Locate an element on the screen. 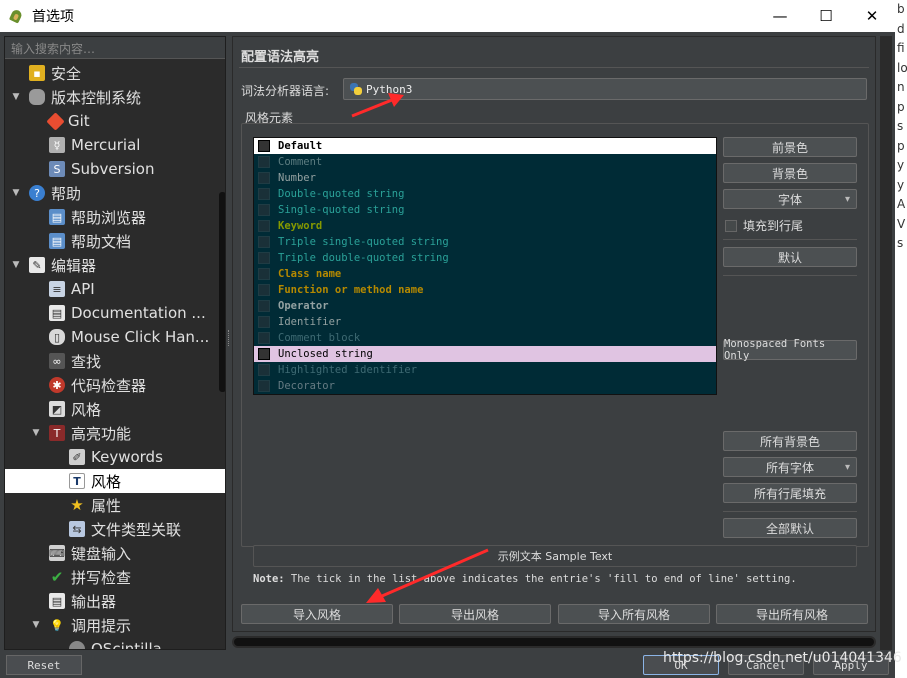 The width and height of the screenshot is (907, 678). import-style-button: 导入风格 is located at coordinates (317, 614).